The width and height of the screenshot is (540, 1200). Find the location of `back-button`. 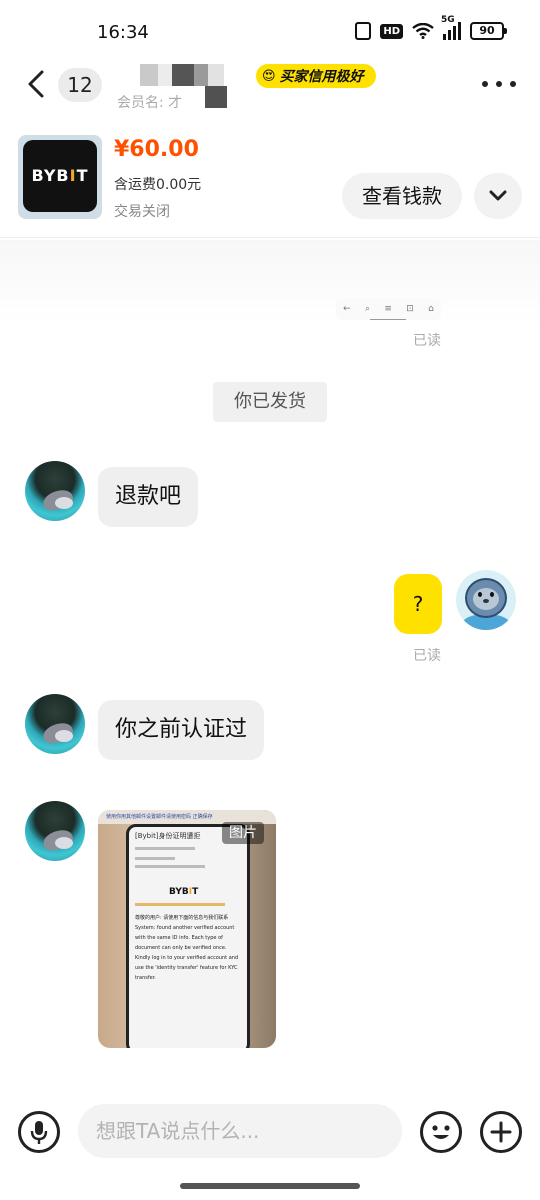

back-button is located at coordinates (37, 84).